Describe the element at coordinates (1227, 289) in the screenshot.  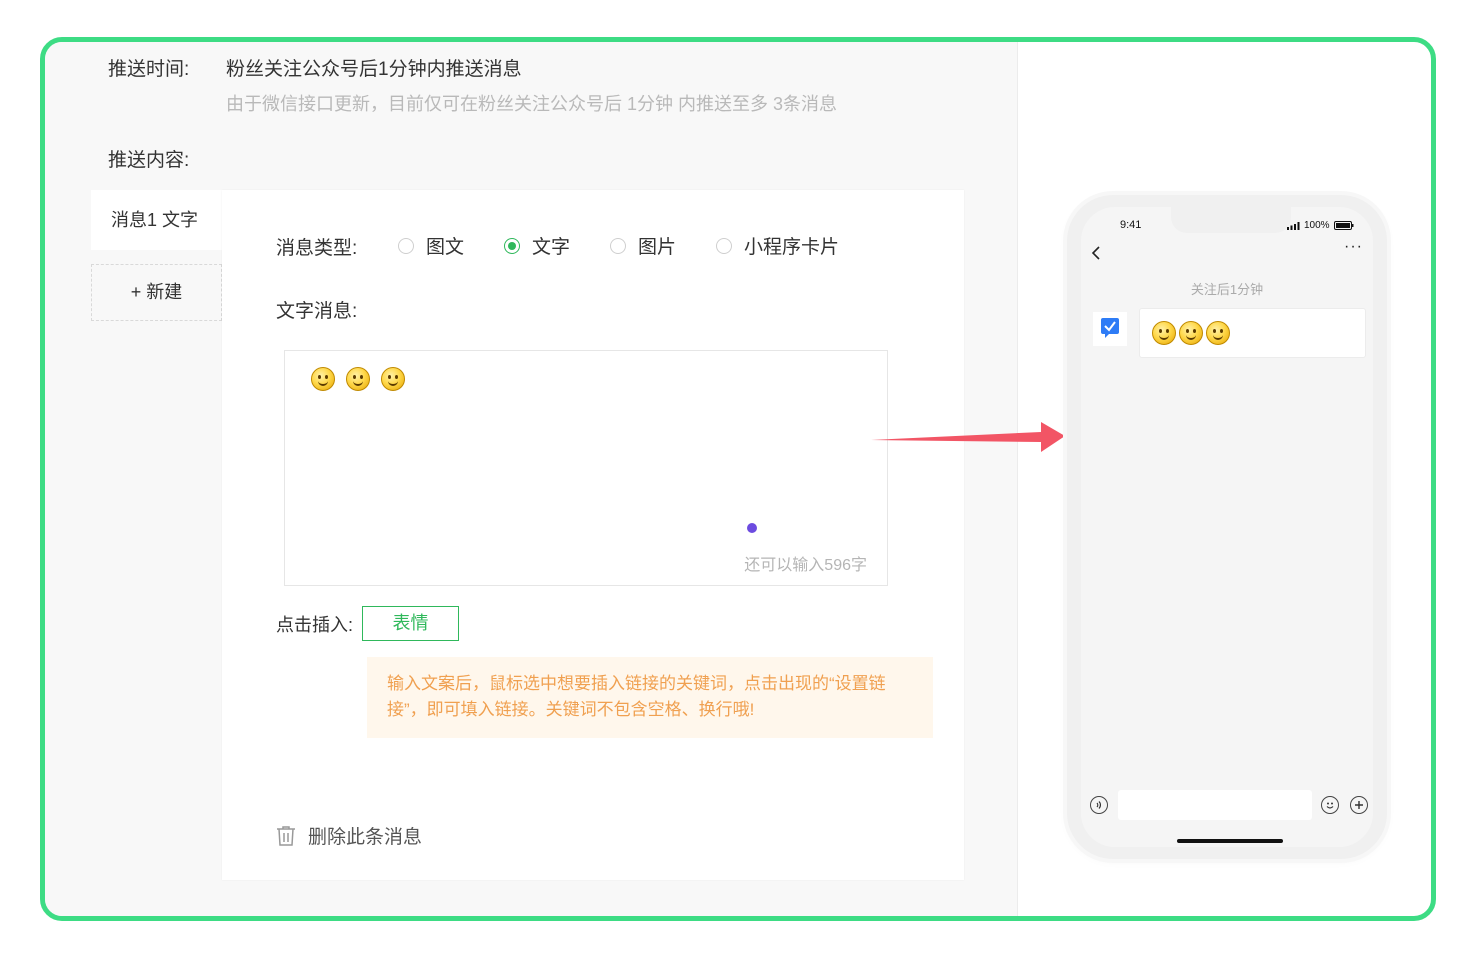
I see `chat-time-note: 关注后1分钟` at that location.